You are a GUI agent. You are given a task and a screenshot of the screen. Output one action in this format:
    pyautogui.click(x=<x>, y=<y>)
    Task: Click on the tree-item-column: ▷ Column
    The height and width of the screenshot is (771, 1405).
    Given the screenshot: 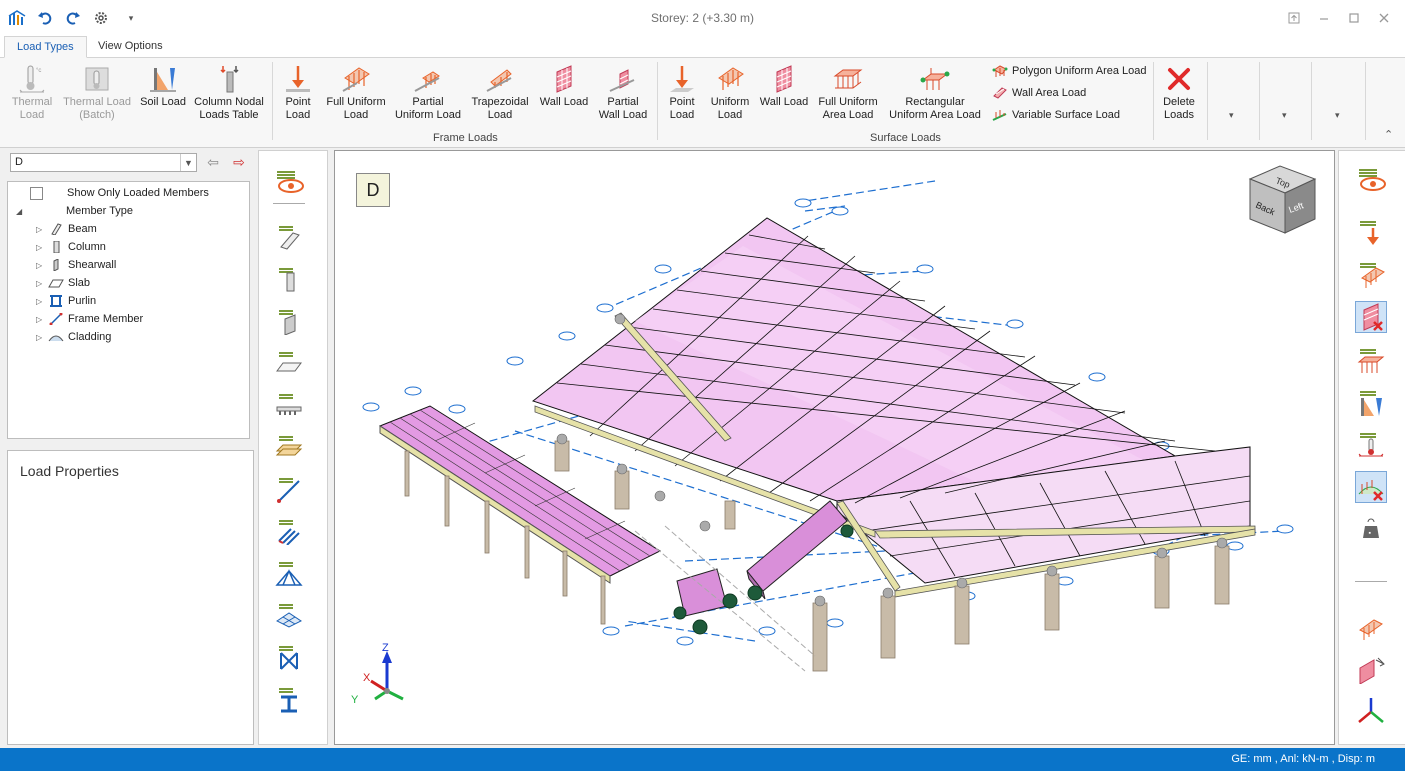 What is the action you would take?
    pyautogui.click(x=71, y=247)
    